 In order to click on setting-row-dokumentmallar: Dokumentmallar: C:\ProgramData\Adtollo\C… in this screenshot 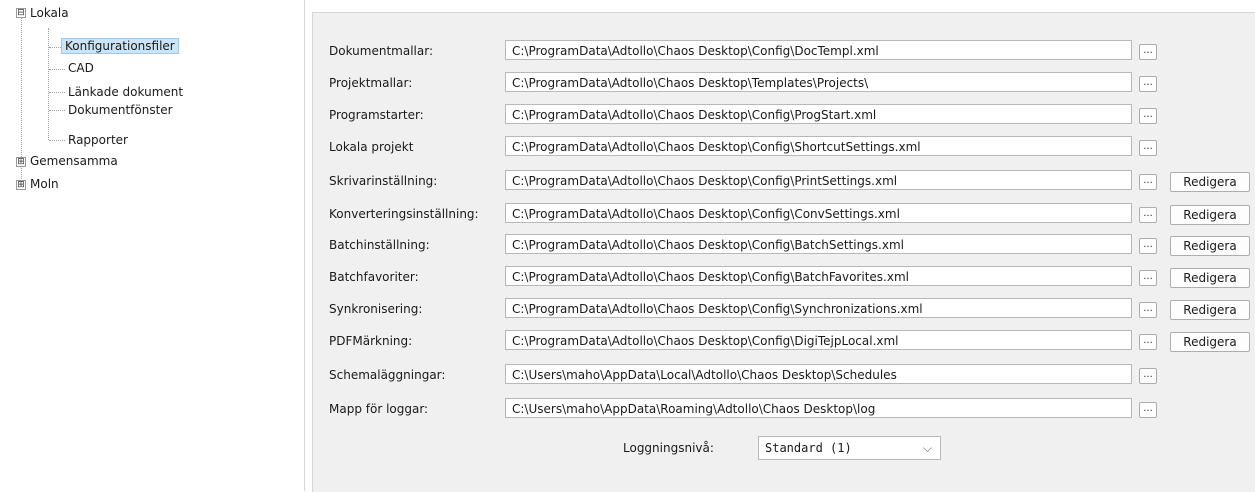, I will do `click(784, 51)`.